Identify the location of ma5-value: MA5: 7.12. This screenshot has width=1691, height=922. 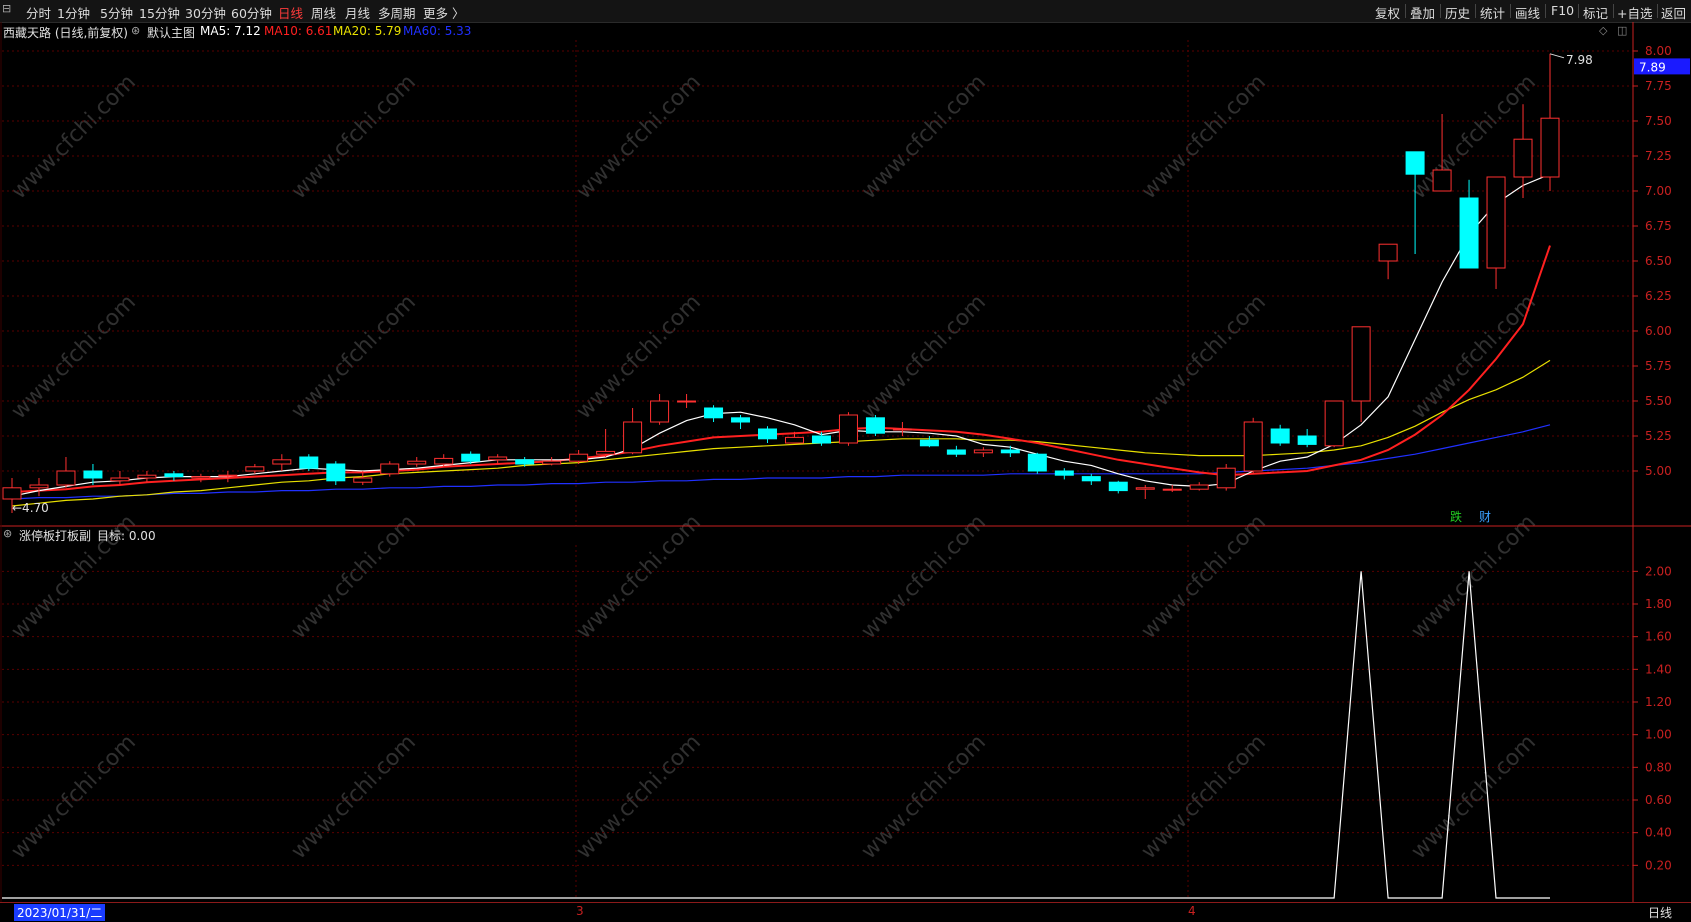
(230, 31).